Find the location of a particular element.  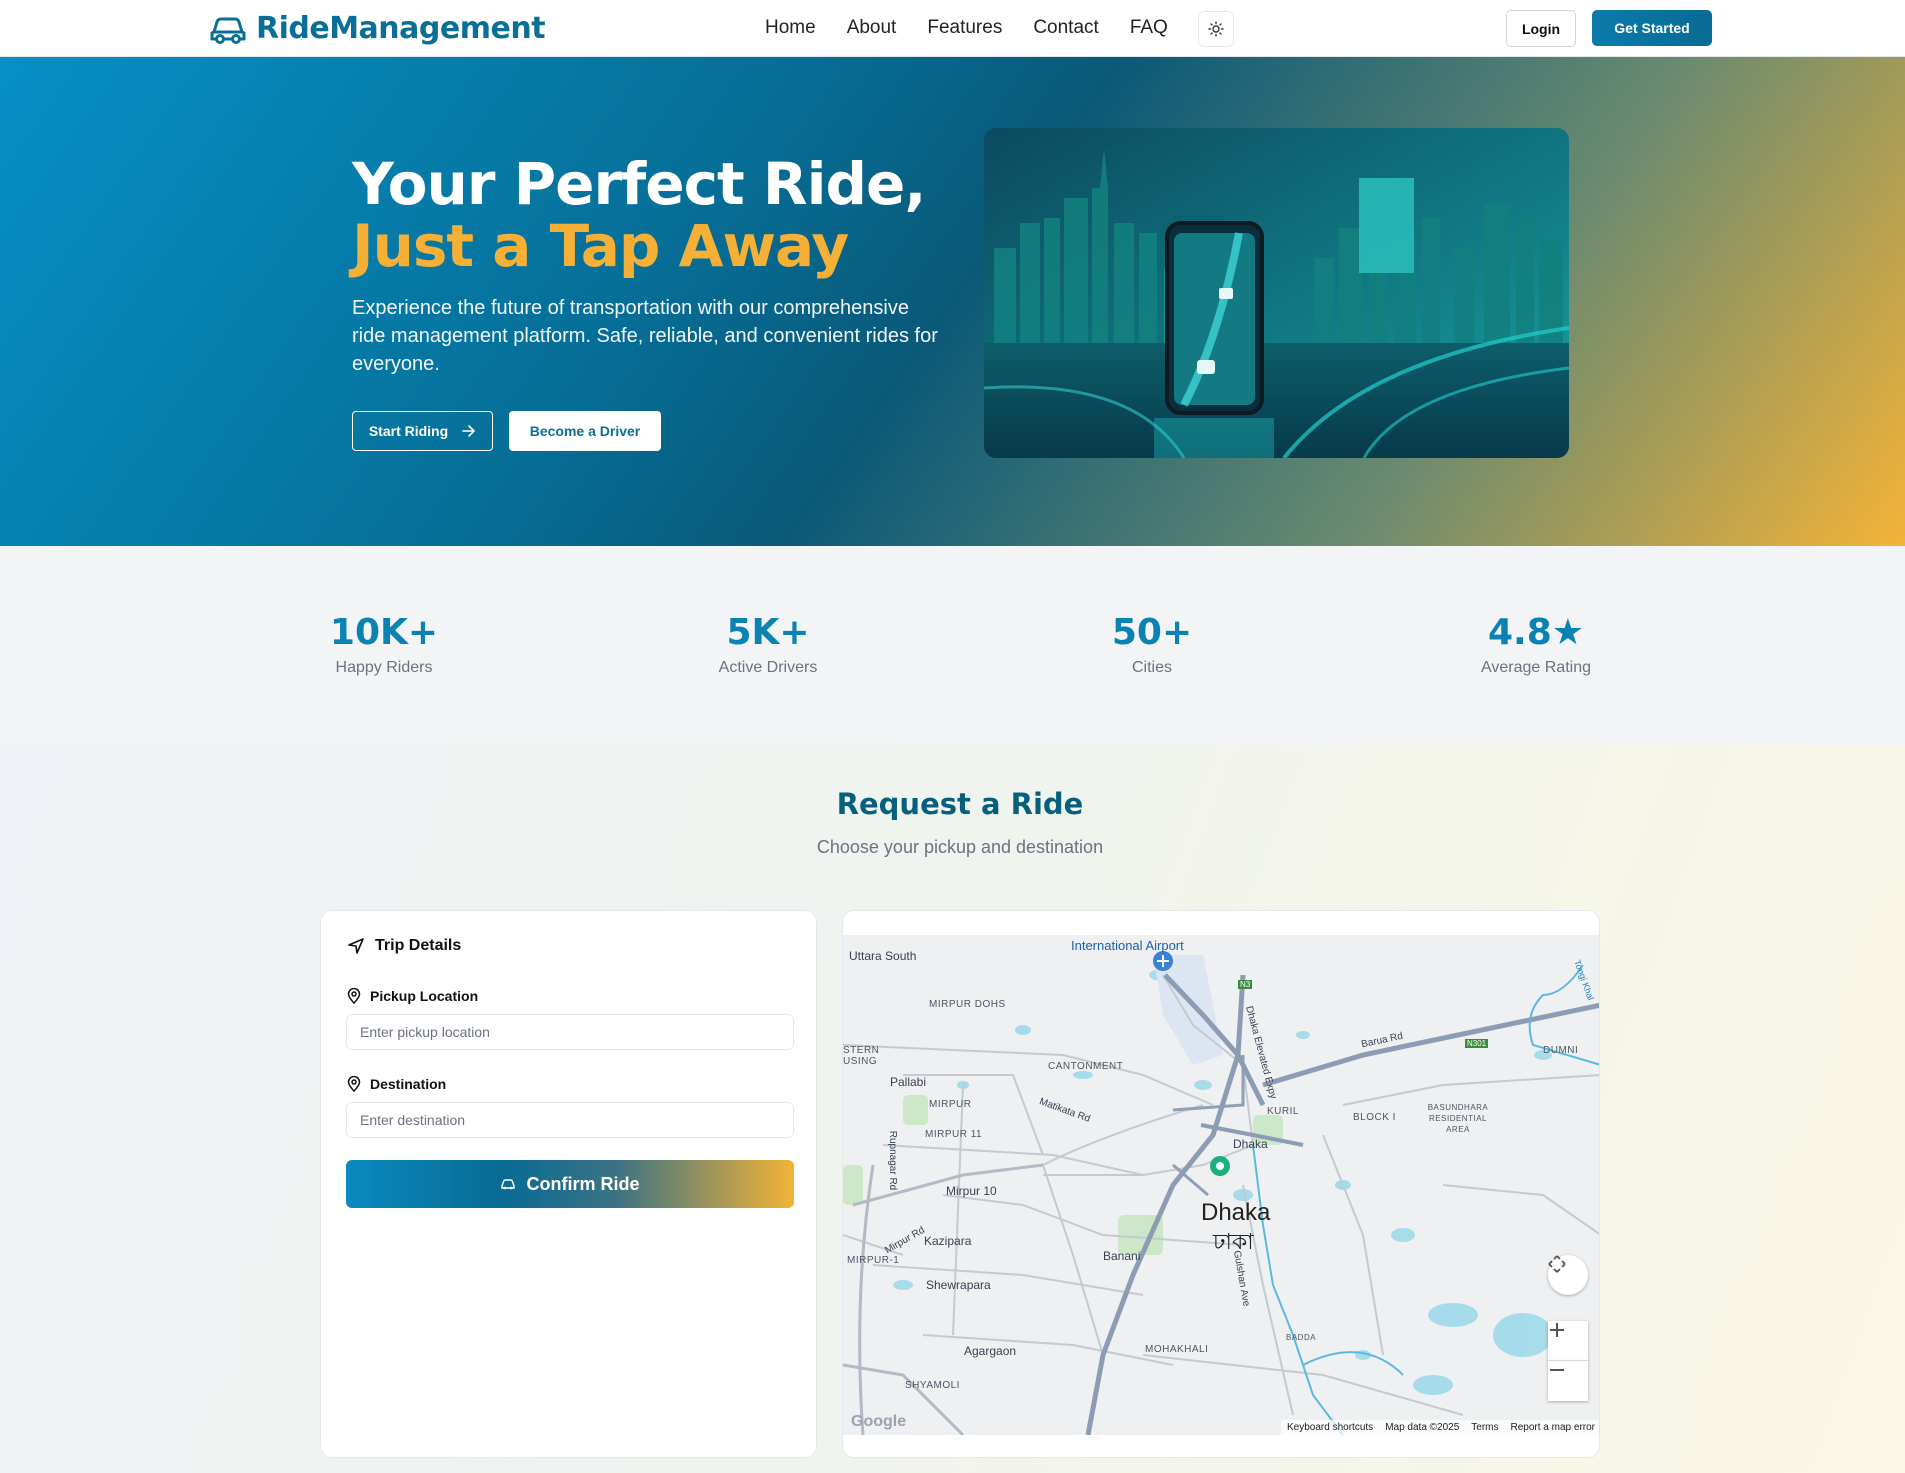

pickup-label: Pickup Location is located at coordinates (412, 996).